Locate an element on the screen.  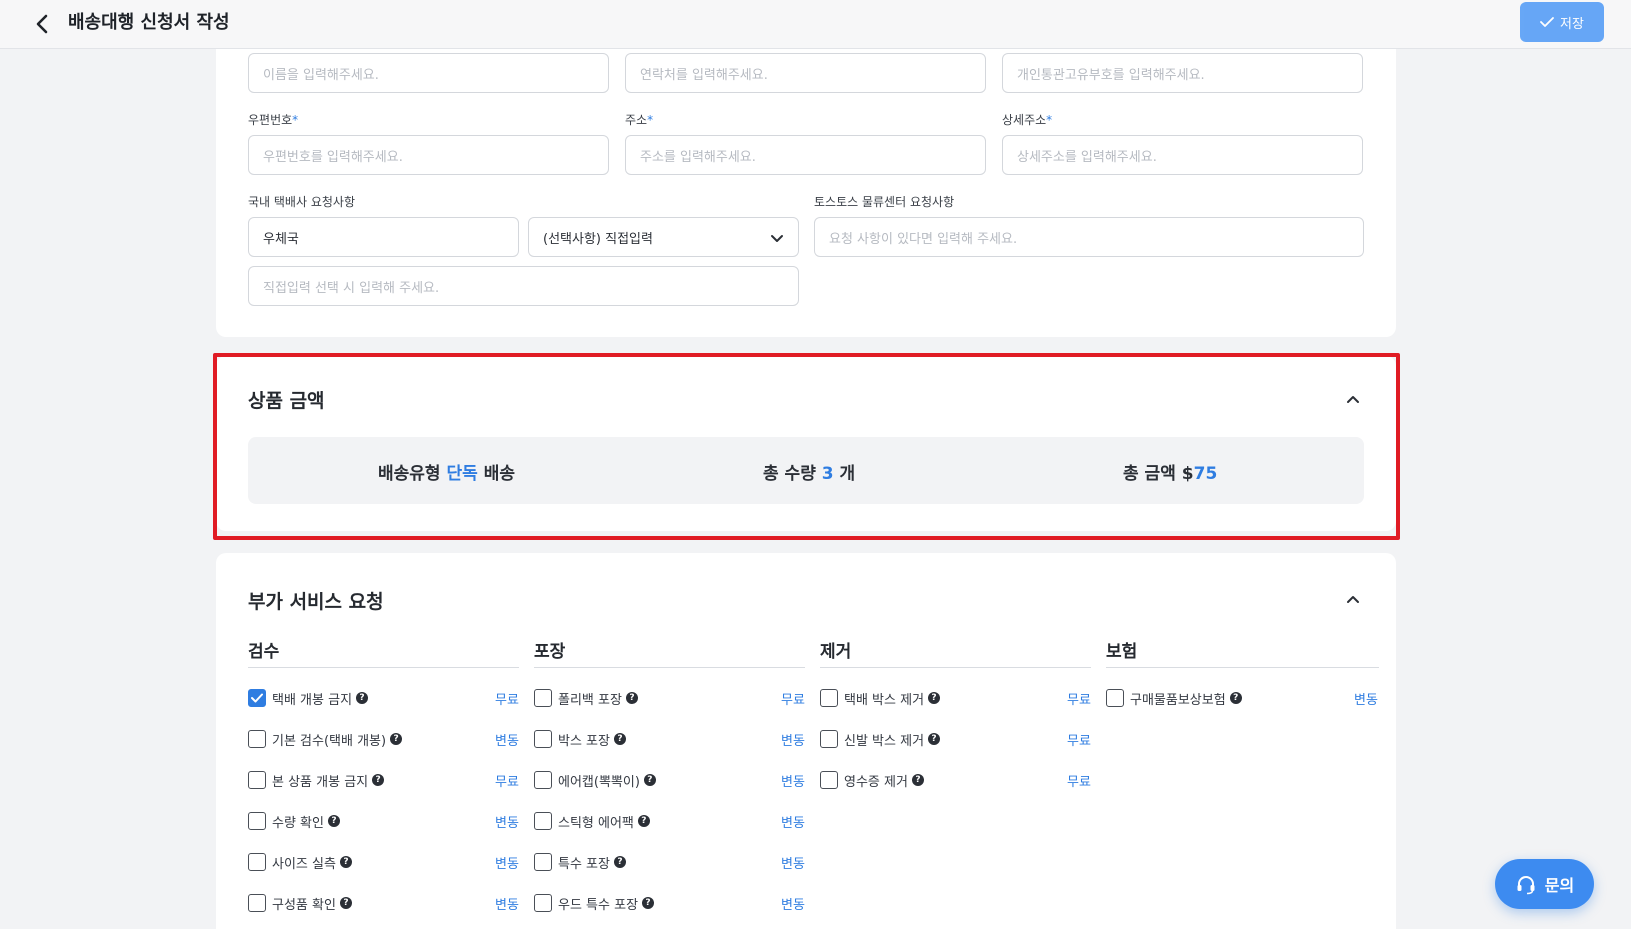
service-option: 기본 검수(택배 개봉)? is located at coordinates (325, 739).